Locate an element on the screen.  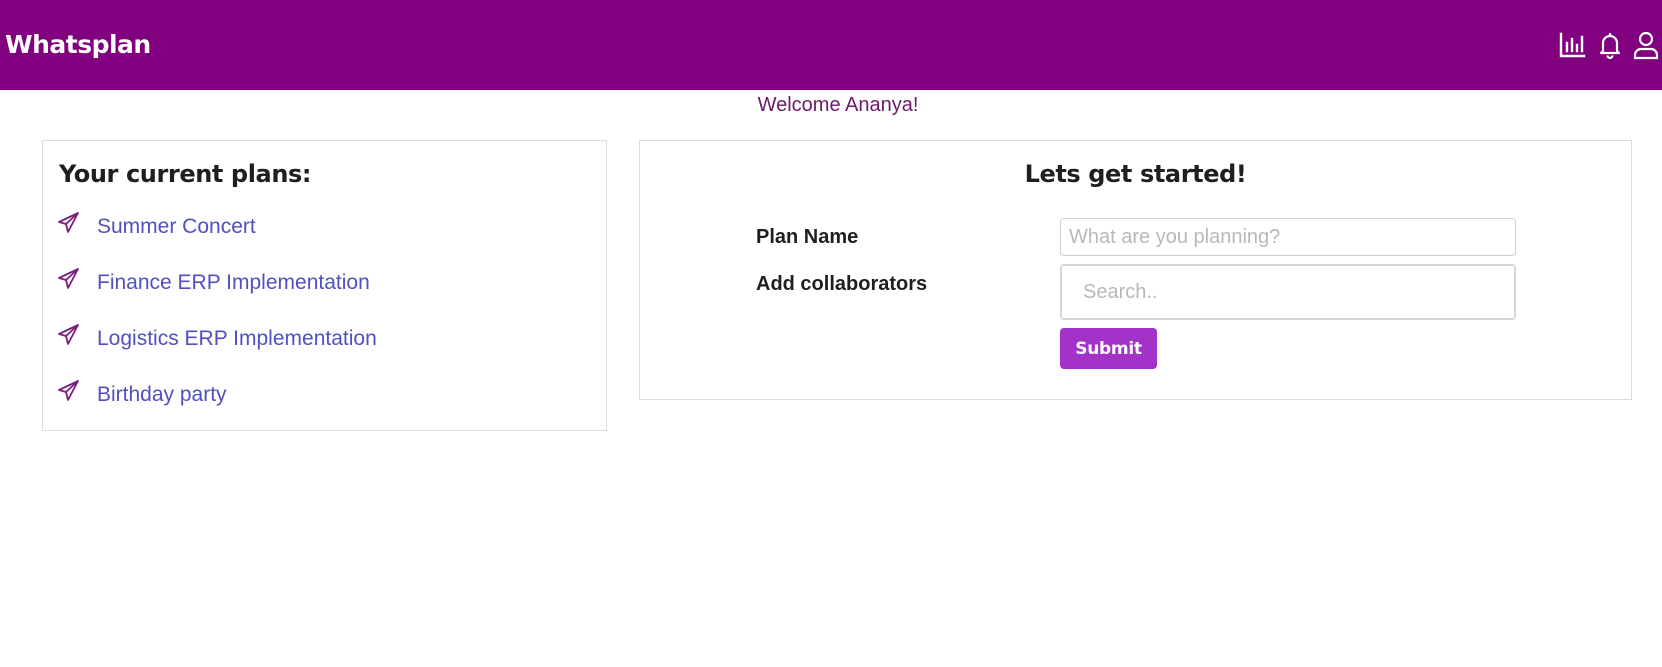
plan-item-logistics-erp: Logistics ERP Implementation is located at coordinates (307, 351).